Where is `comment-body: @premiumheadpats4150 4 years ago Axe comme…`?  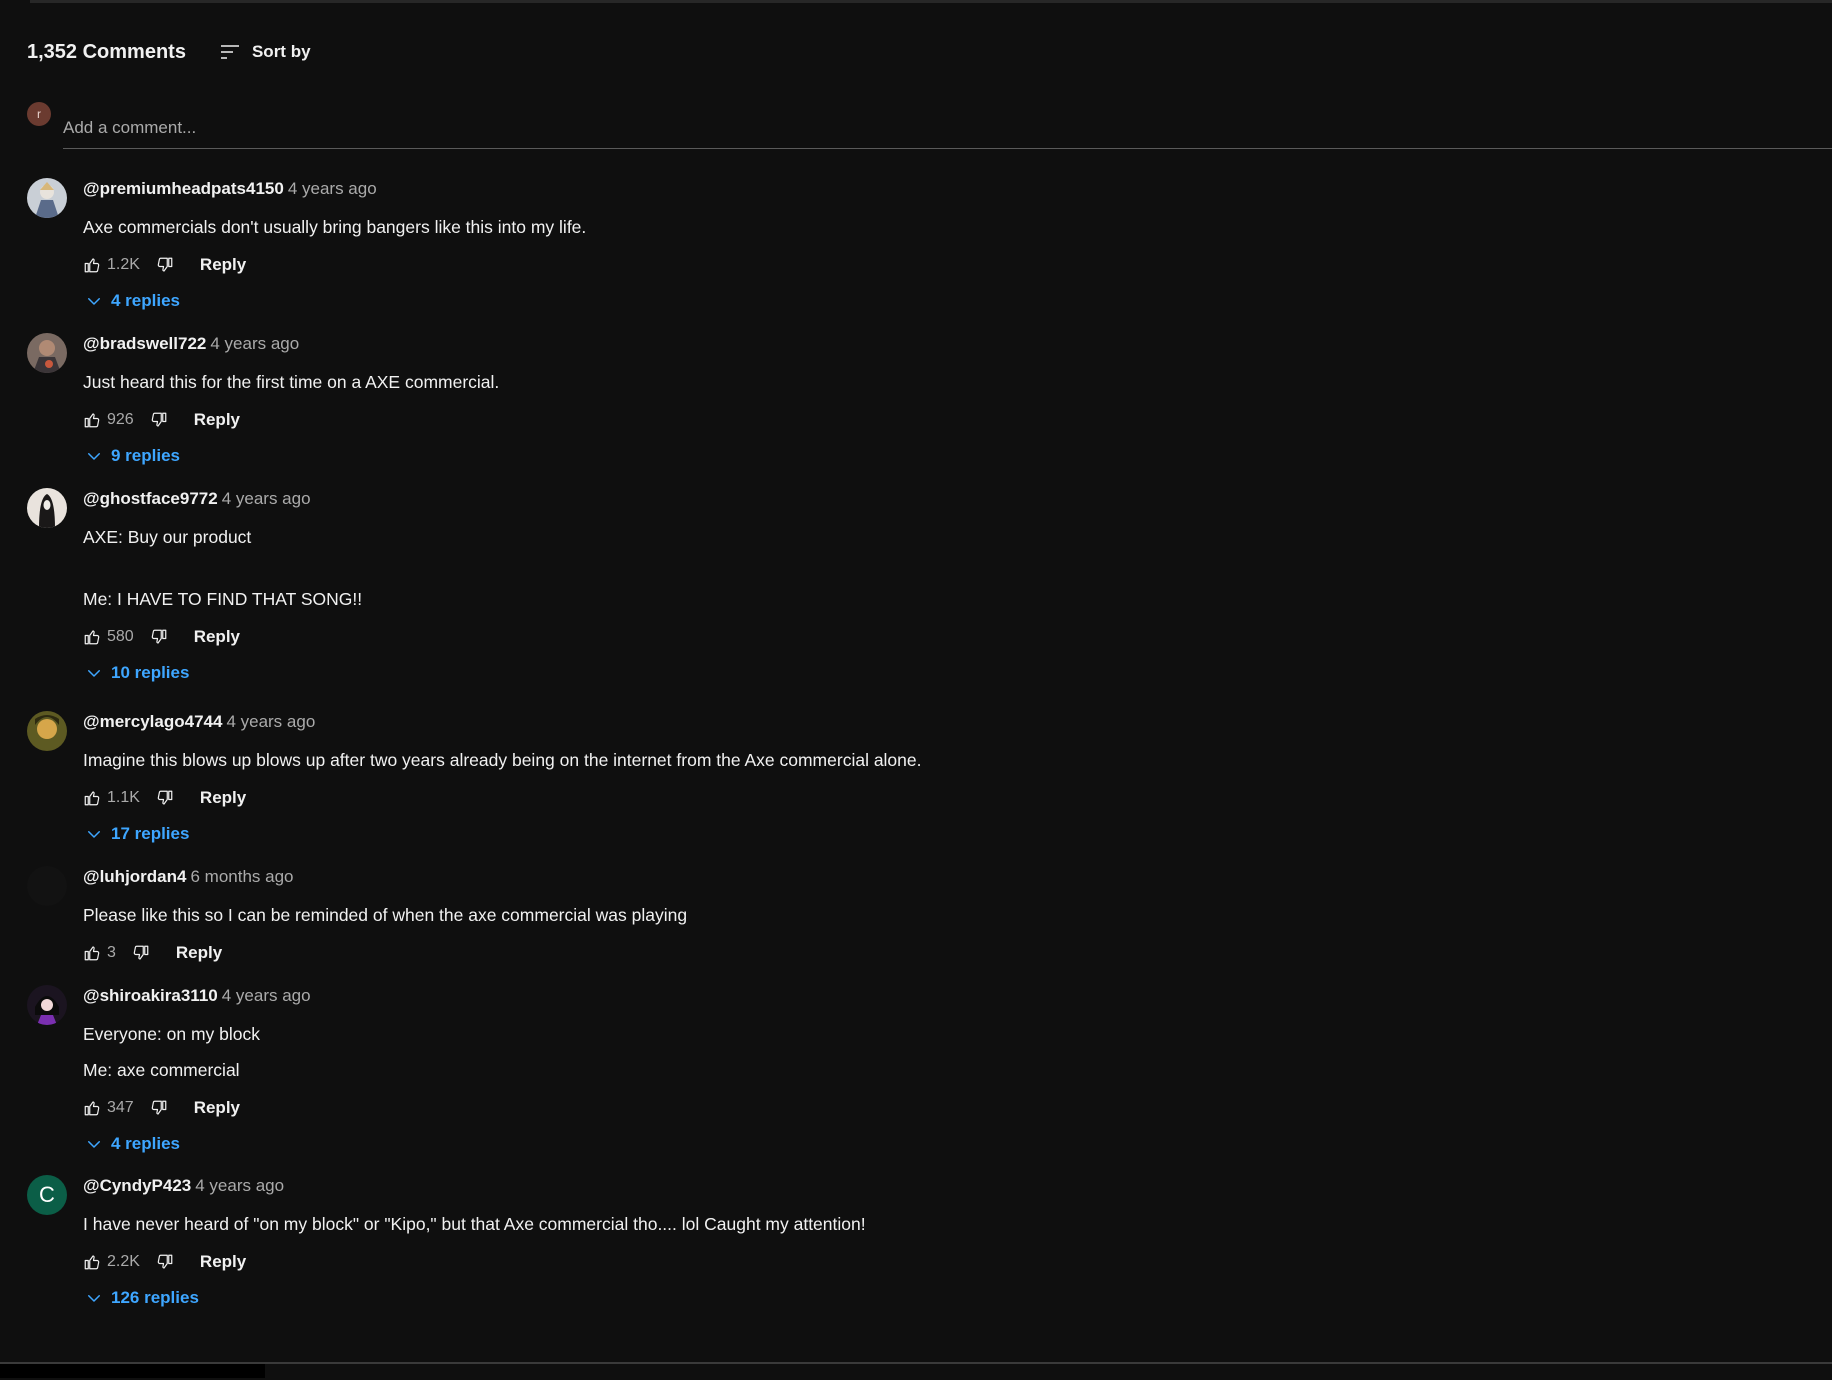
comment-body: @premiumheadpats4150 4 years ago Axe comme… is located at coordinates (945, 245).